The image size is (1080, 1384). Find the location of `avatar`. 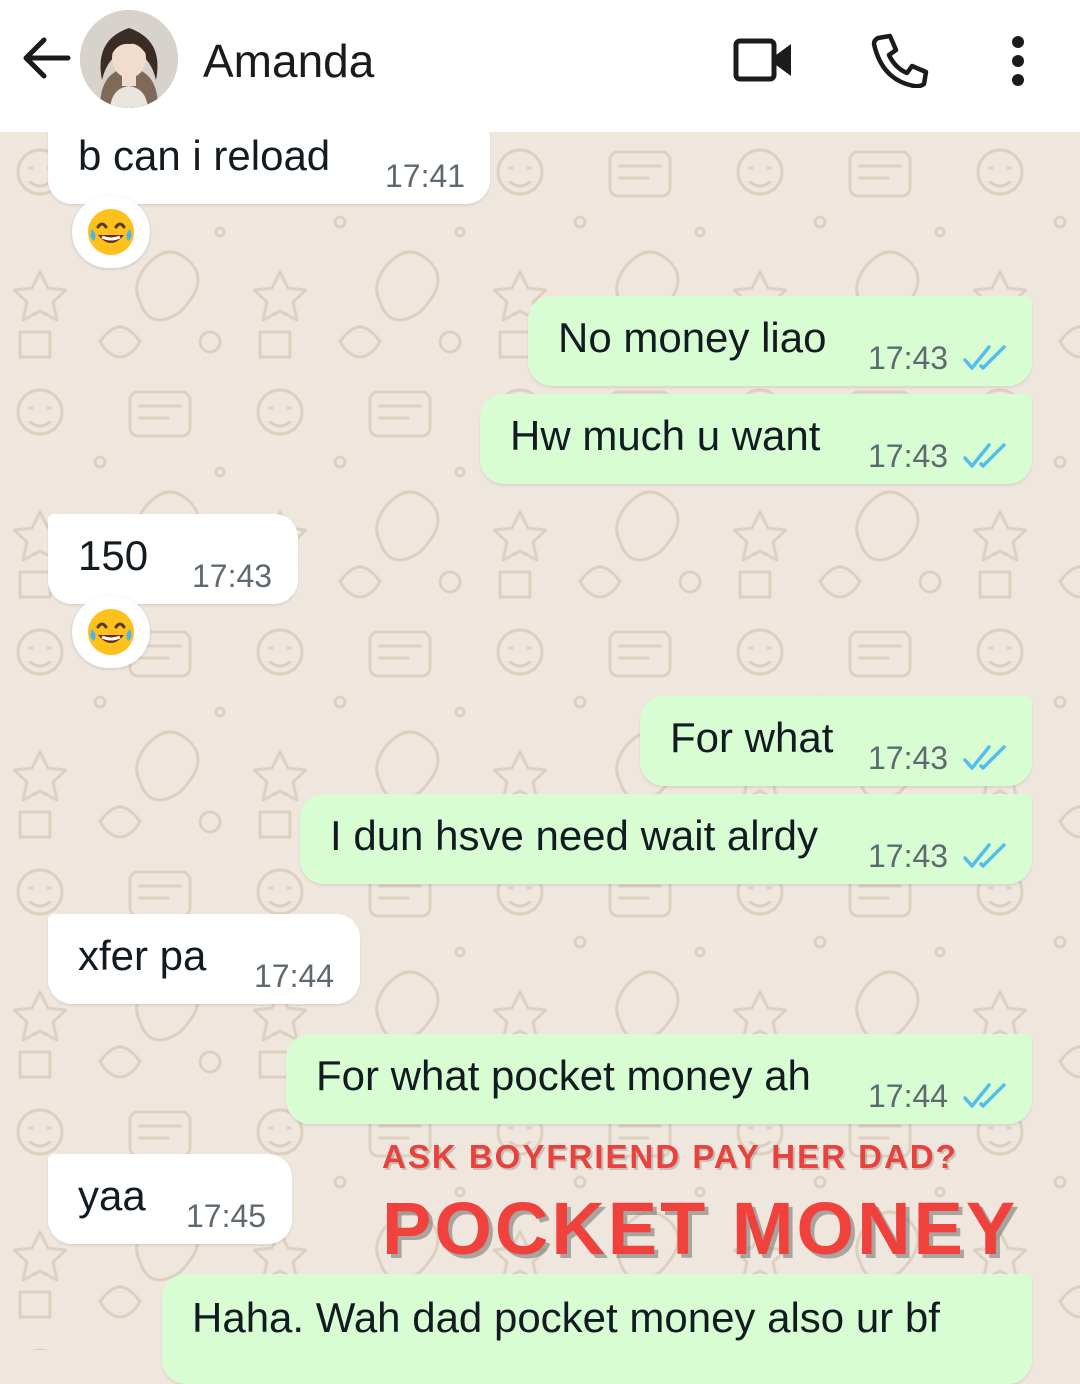

avatar is located at coordinates (129, 59).